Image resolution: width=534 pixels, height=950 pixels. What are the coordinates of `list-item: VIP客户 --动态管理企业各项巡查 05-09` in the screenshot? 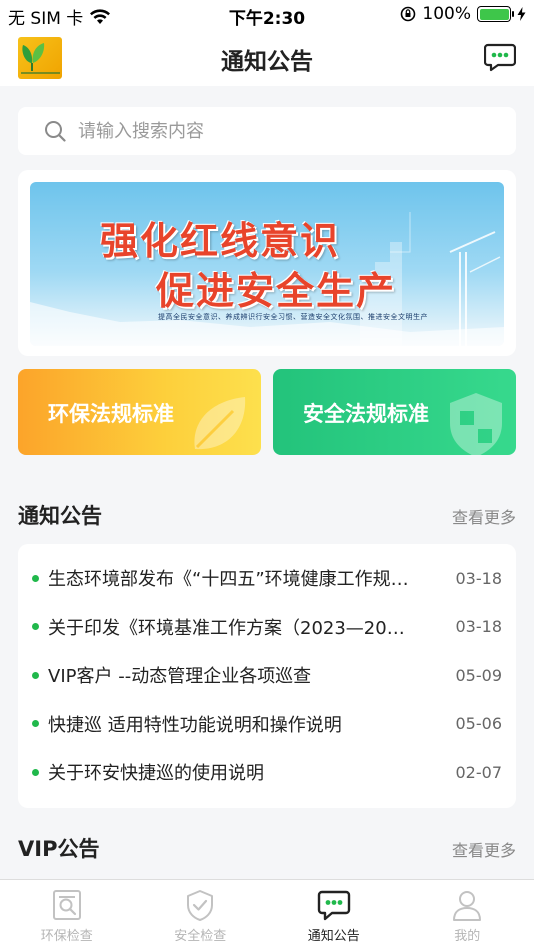 It's located at (267, 675).